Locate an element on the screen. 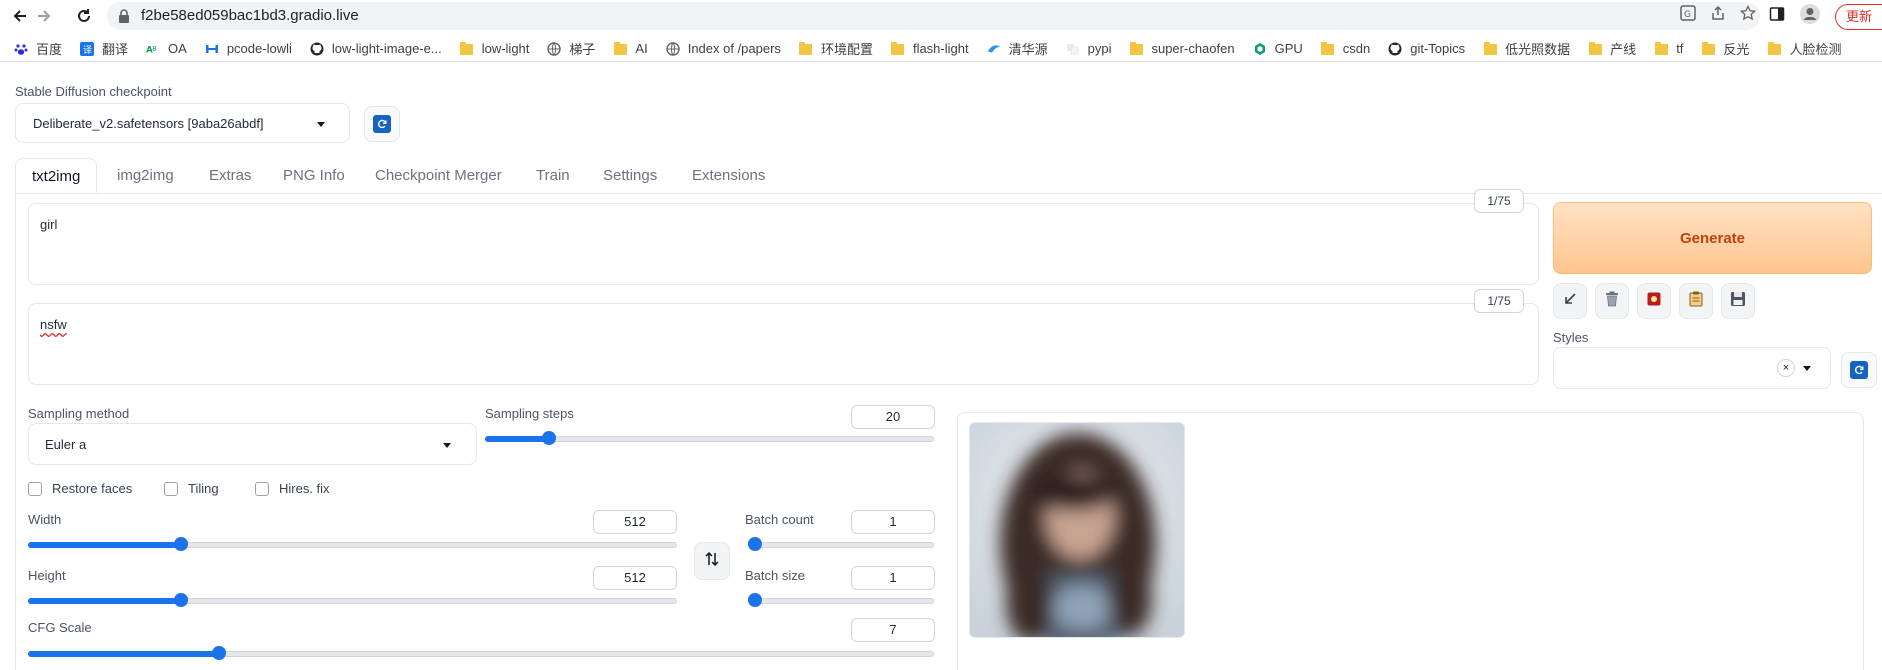 This screenshot has height=670, width=1882. bookmark-item: csdn is located at coordinates (1345, 48).